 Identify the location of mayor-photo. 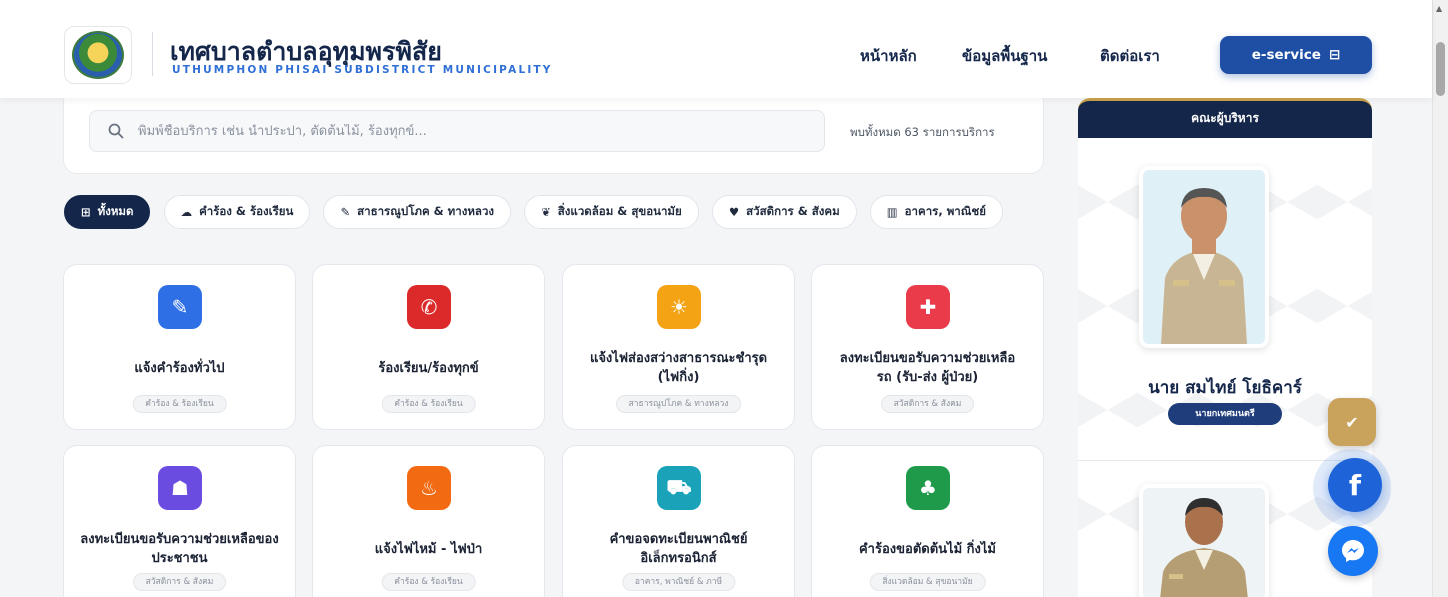
(1204, 257).